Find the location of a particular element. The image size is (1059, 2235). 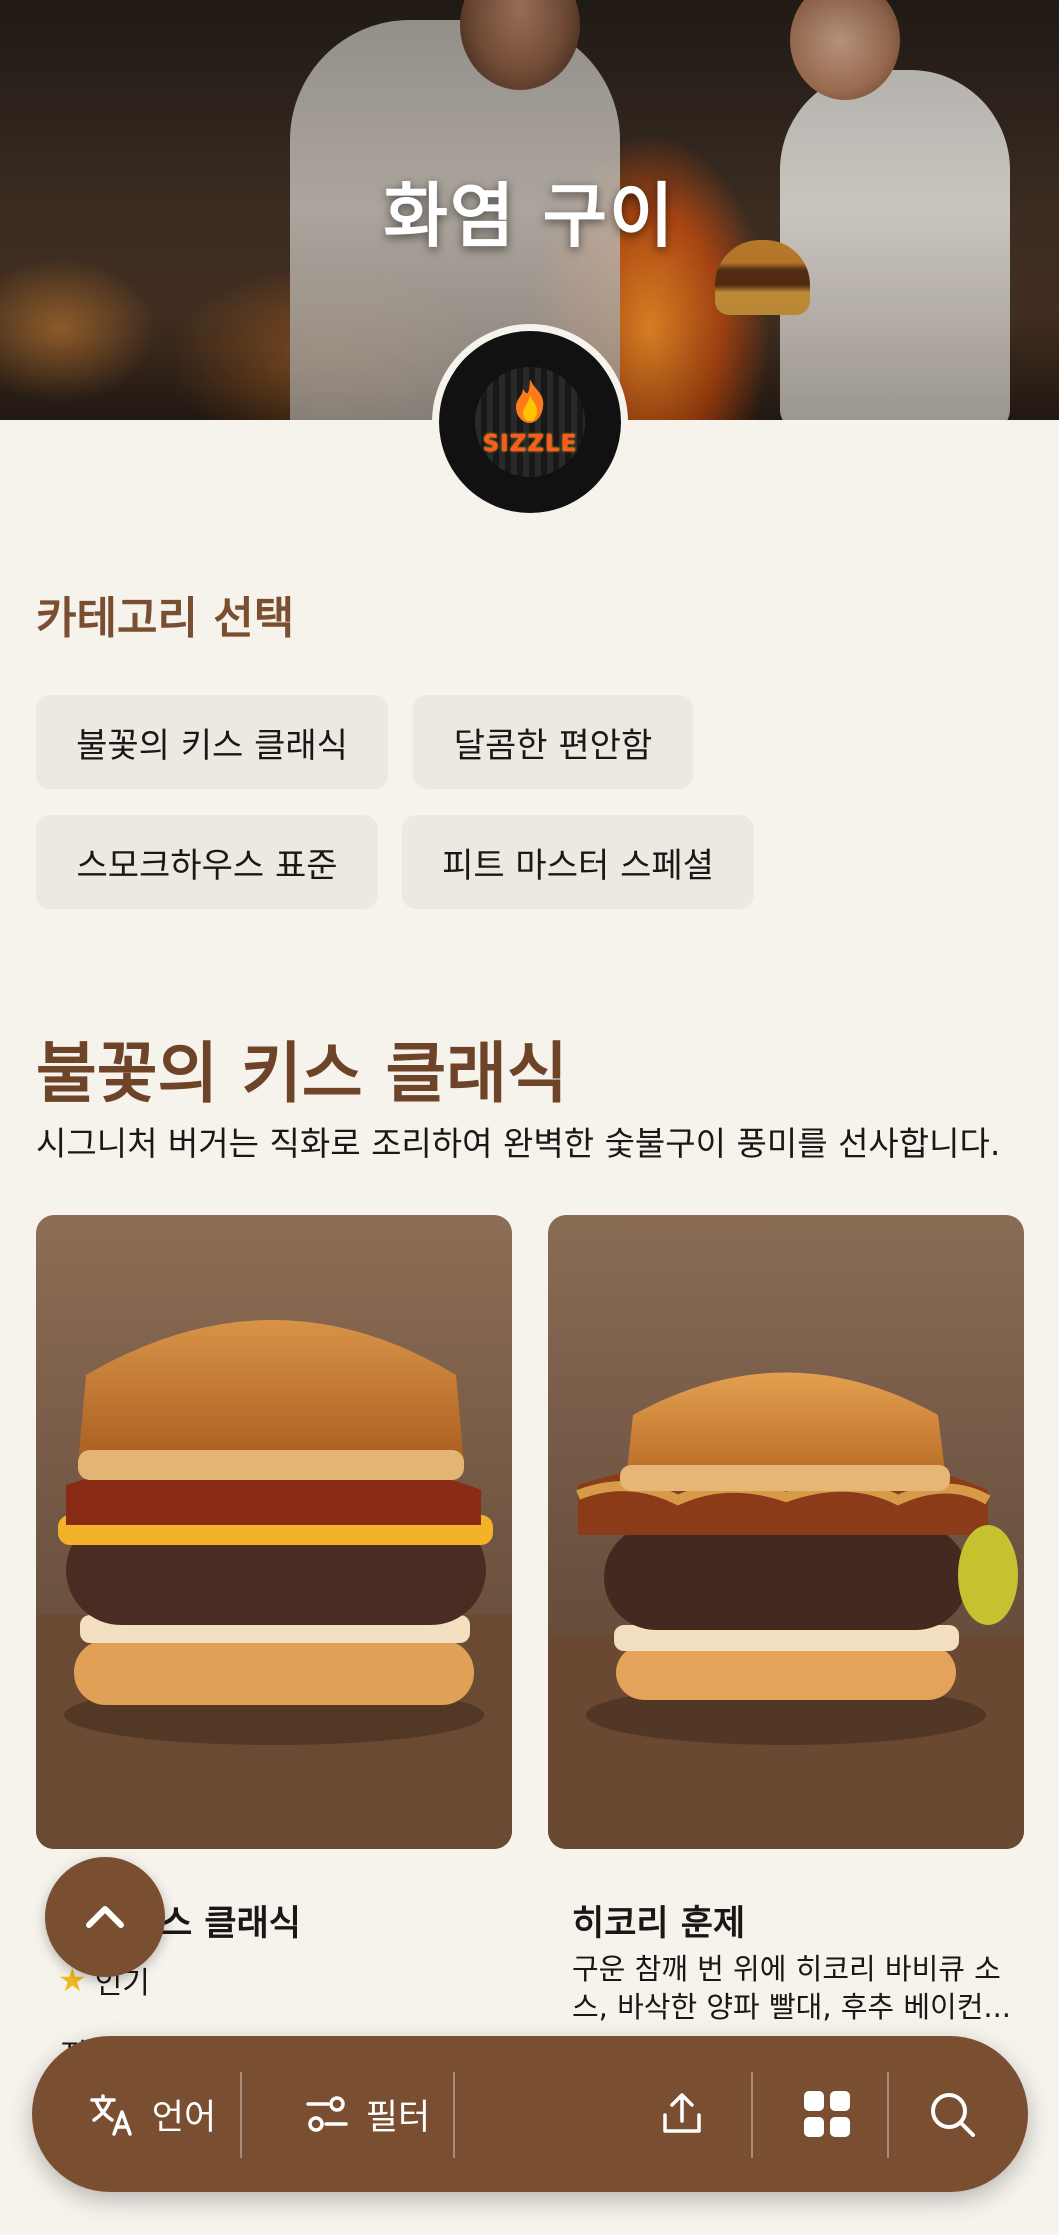

logo-badge: SIZZLE is located at coordinates (530, 422).